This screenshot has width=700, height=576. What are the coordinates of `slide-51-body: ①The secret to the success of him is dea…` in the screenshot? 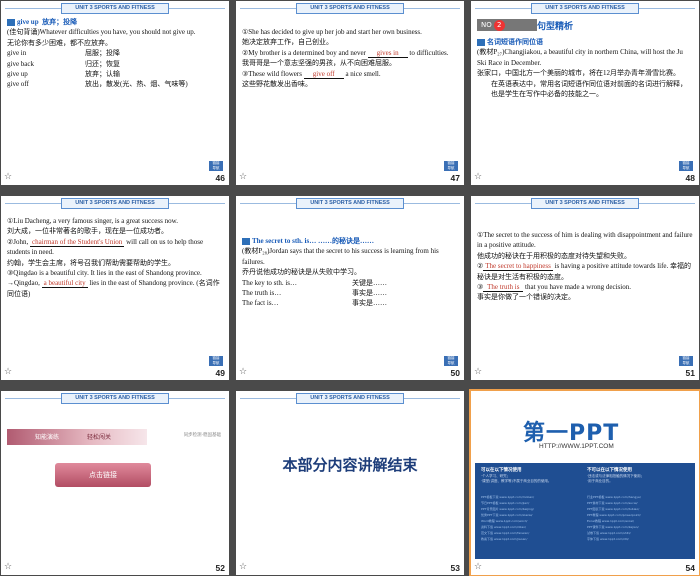 It's located at (585, 266).